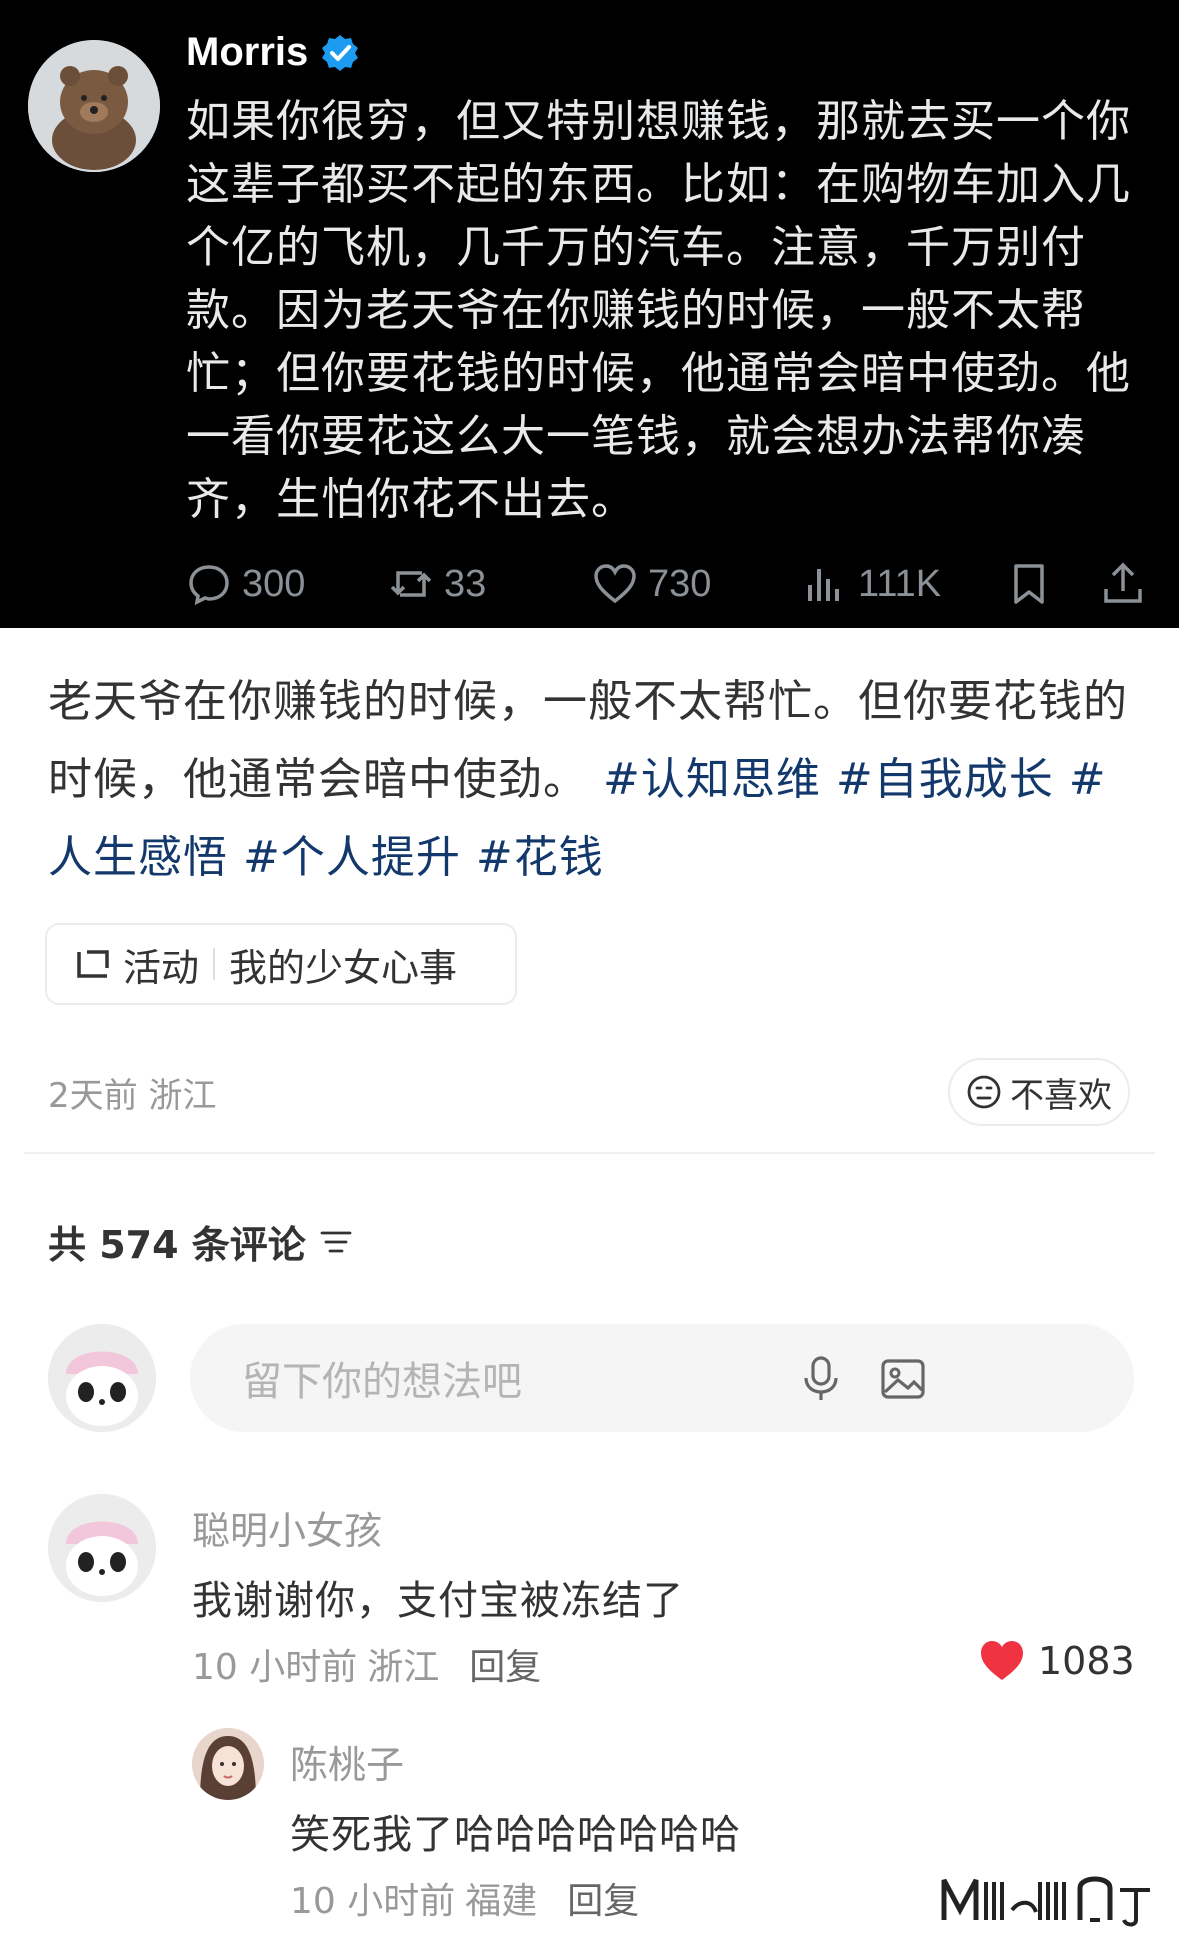 This screenshot has height=1952, width=1179. What do you see at coordinates (984, 1092) in the screenshot?
I see `unhappy-face-icon` at bounding box center [984, 1092].